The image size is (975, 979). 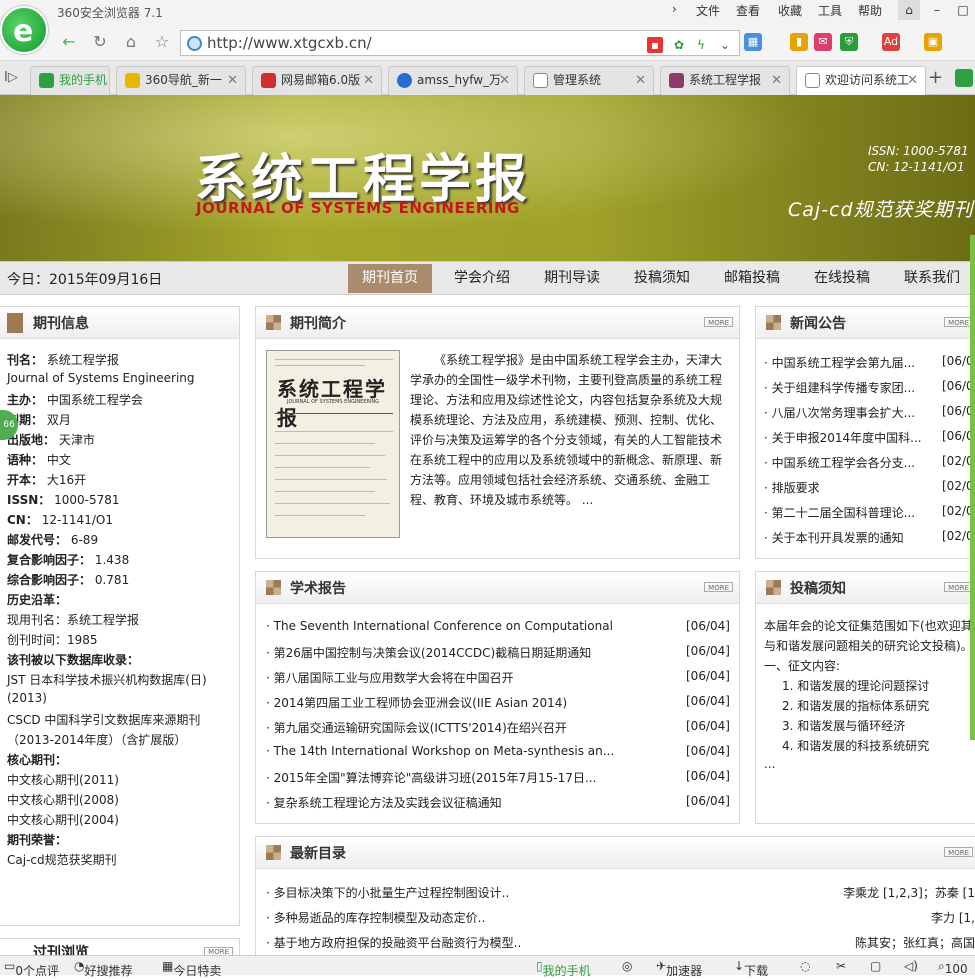 What do you see at coordinates (799, 42) in the screenshot?
I see `chart-icon: ▮` at bounding box center [799, 42].